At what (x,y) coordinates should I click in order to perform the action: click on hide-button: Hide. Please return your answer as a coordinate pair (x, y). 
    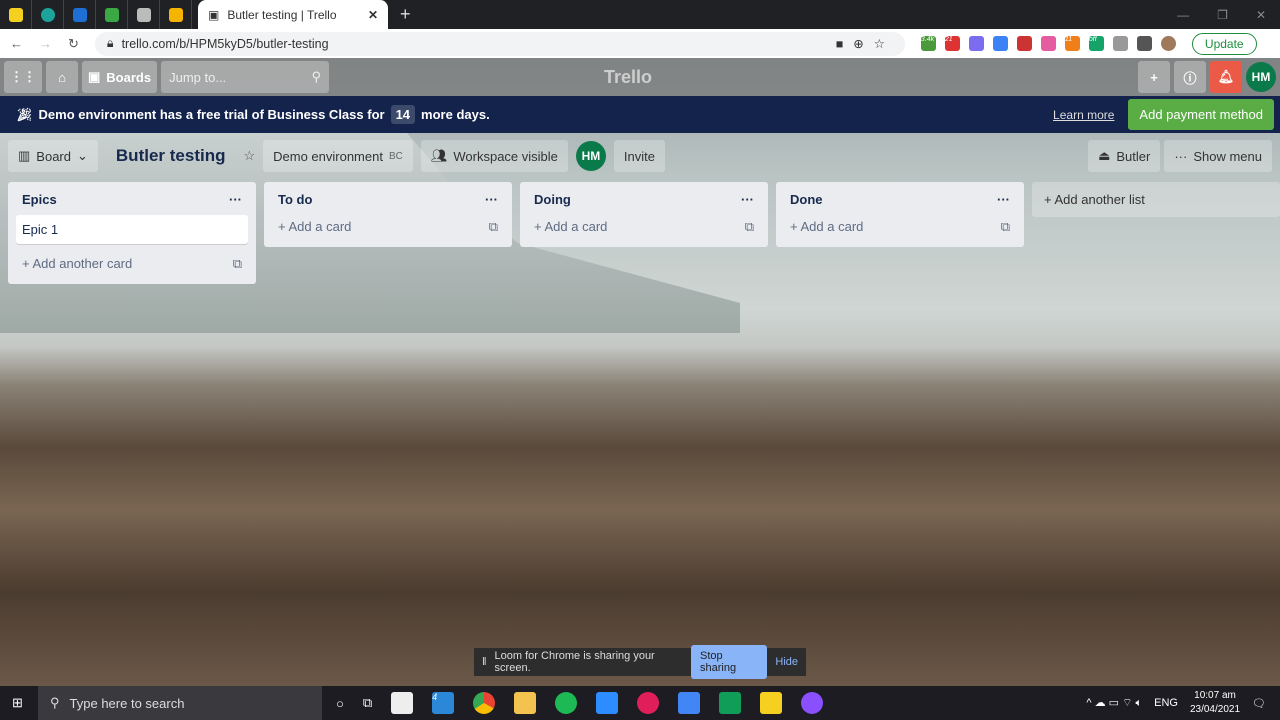
    Looking at the image, I should click on (786, 662).